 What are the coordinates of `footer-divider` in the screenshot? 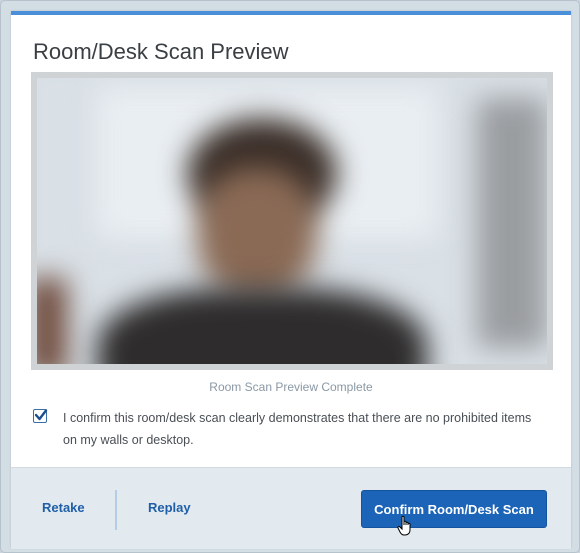 It's located at (116, 510).